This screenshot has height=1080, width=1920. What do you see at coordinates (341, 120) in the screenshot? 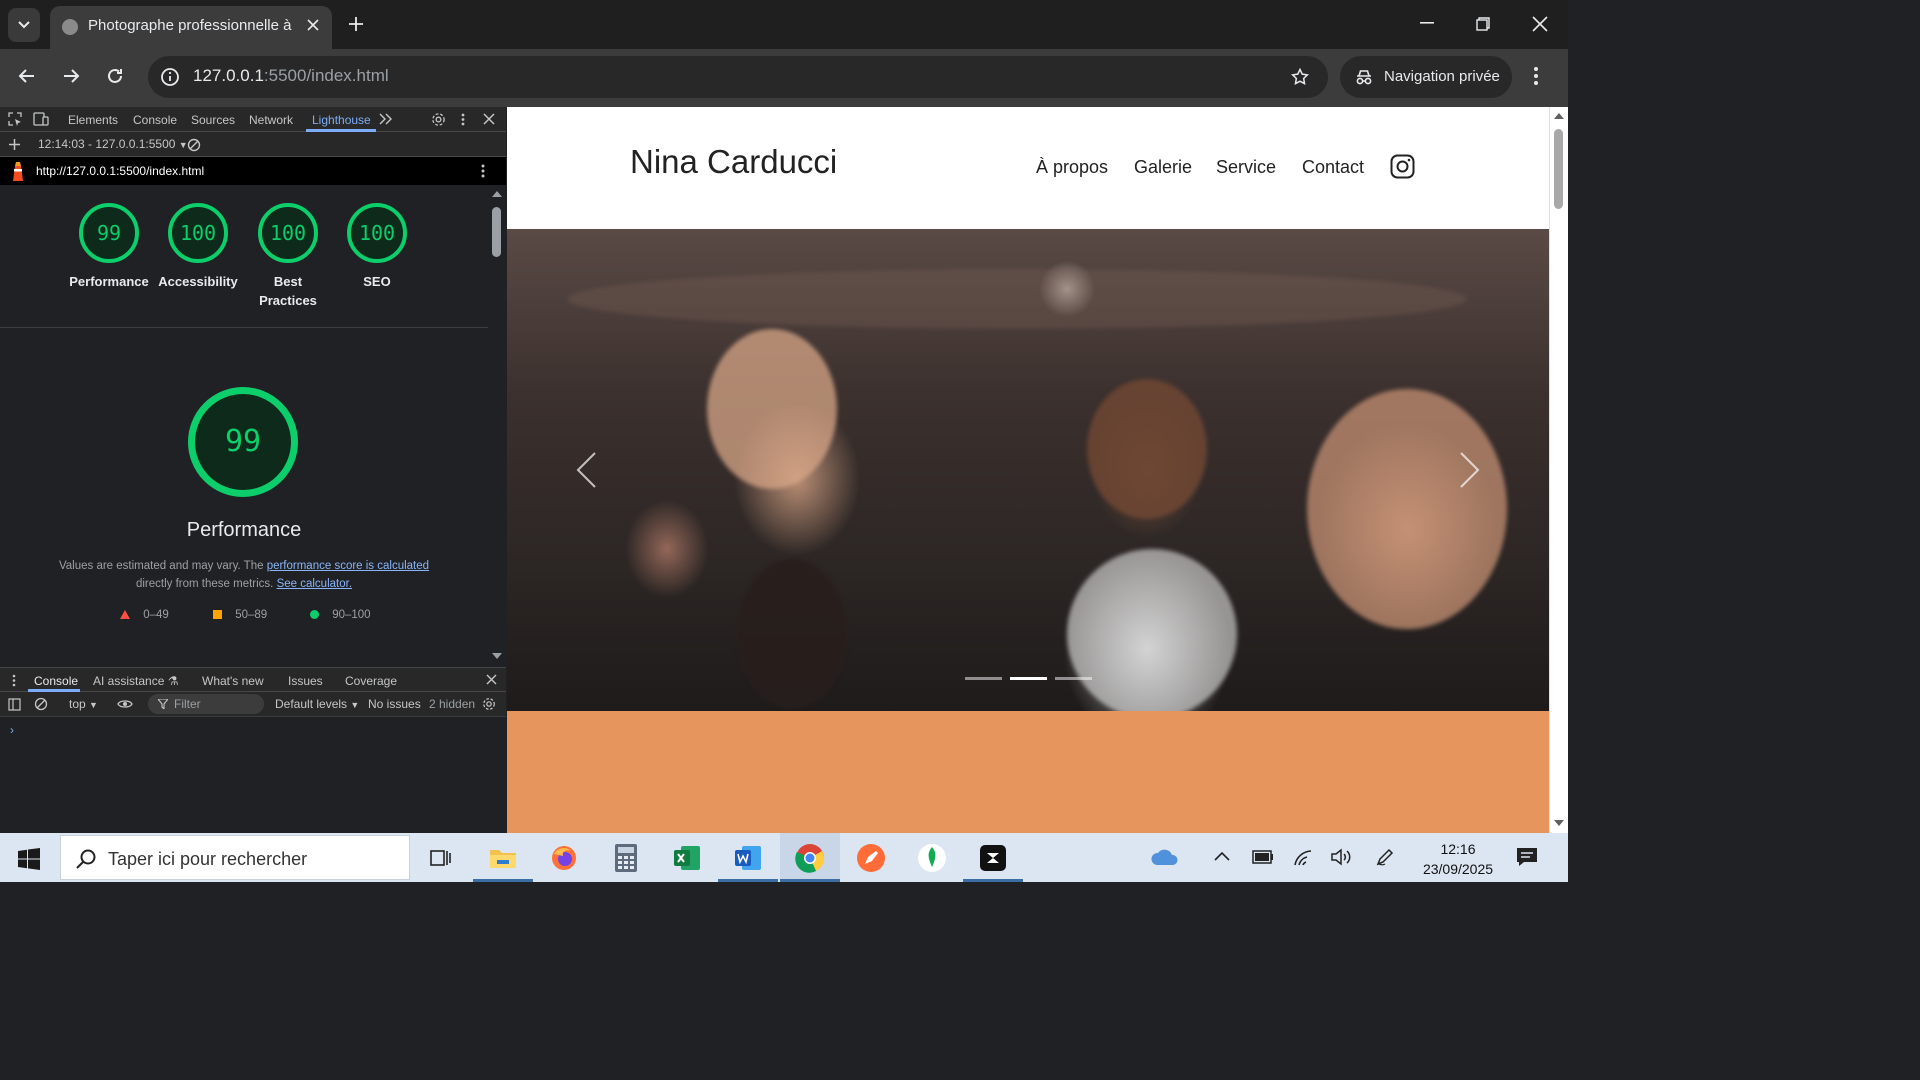
I see `devtools-tab-lighthouse: Lighthouse` at bounding box center [341, 120].